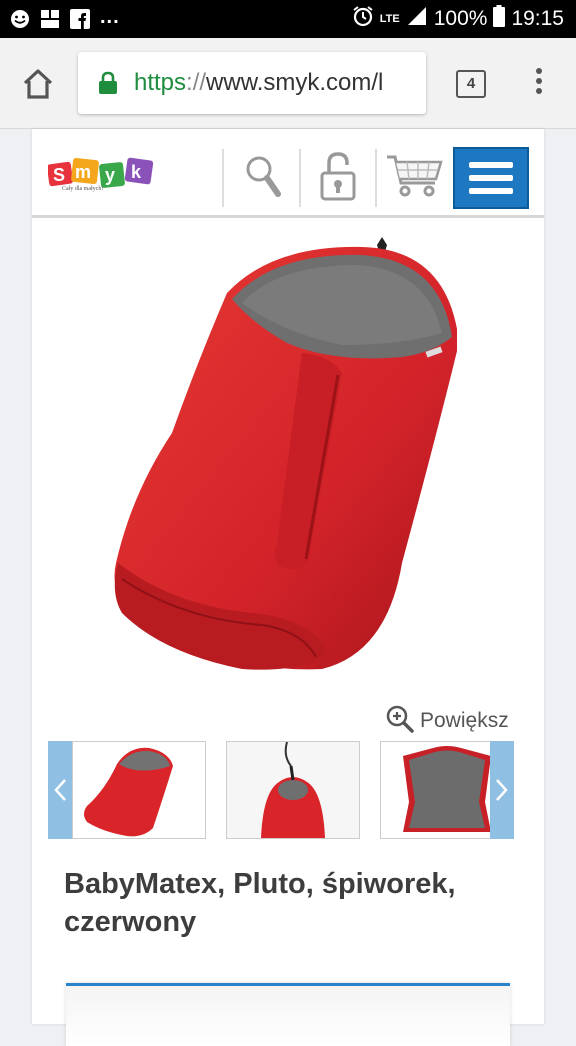 The height and width of the screenshot is (1046, 576). I want to click on clock: 19:15, so click(537, 18).